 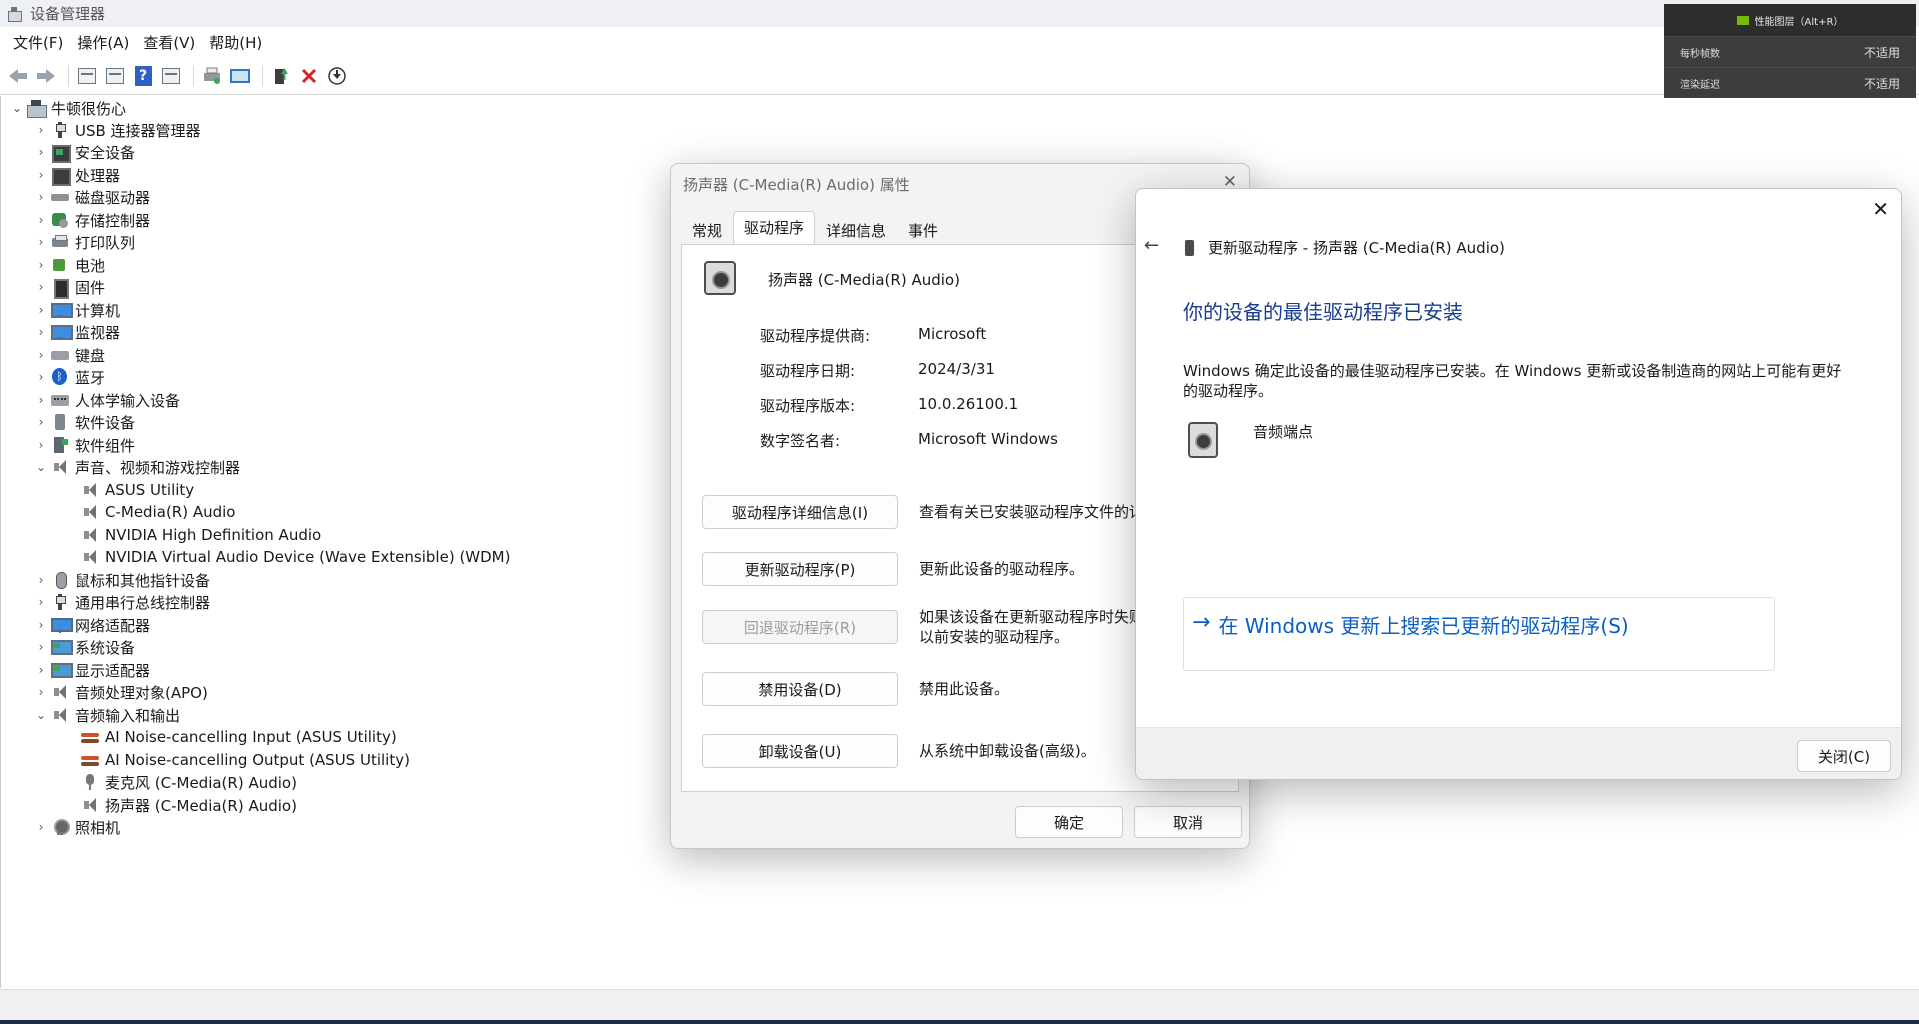 I want to click on tree-node-sound-video-game: ⌄ 声音、视频和游戏控制器, so click(x=135, y=467).